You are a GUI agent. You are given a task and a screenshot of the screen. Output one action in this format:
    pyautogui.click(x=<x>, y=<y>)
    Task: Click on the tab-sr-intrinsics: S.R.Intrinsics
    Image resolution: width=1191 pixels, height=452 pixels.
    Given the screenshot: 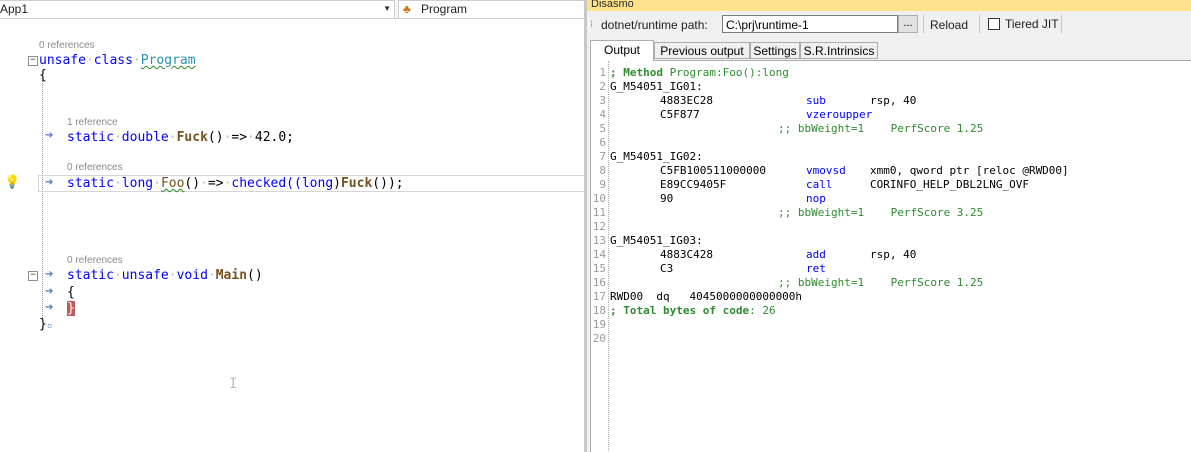 What is the action you would take?
    pyautogui.click(x=839, y=50)
    